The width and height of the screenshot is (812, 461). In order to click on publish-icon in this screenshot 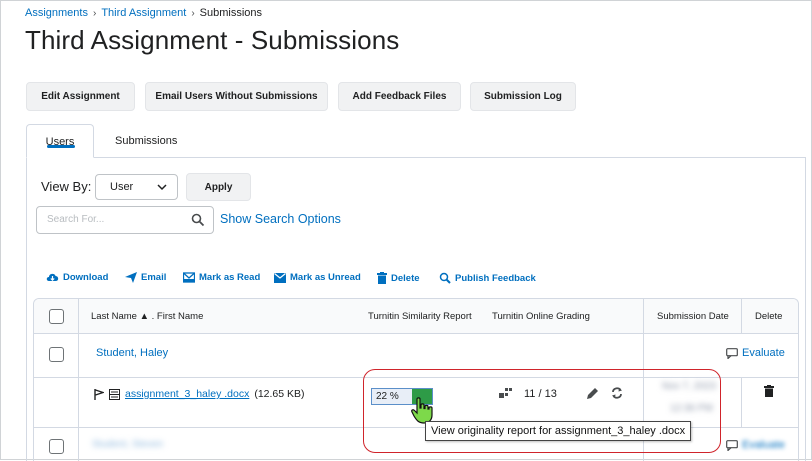, I will do `click(445, 278)`.